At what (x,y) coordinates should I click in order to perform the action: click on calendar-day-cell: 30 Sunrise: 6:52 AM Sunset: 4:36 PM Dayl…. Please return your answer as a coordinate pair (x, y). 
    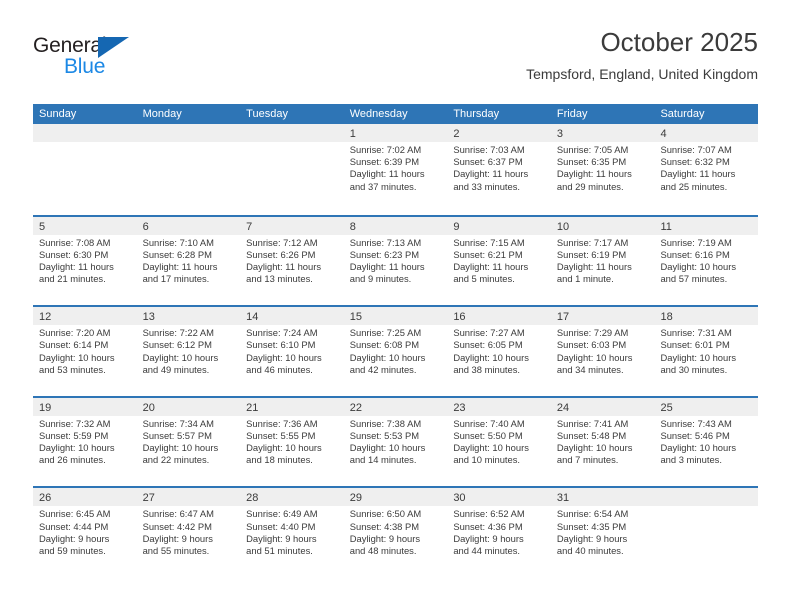
    Looking at the image, I should click on (499, 532).